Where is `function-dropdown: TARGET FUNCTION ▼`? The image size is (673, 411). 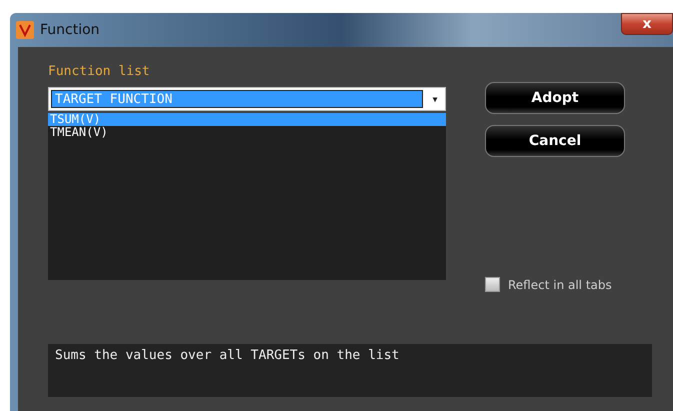 function-dropdown: TARGET FUNCTION ▼ is located at coordinates (247, 99).